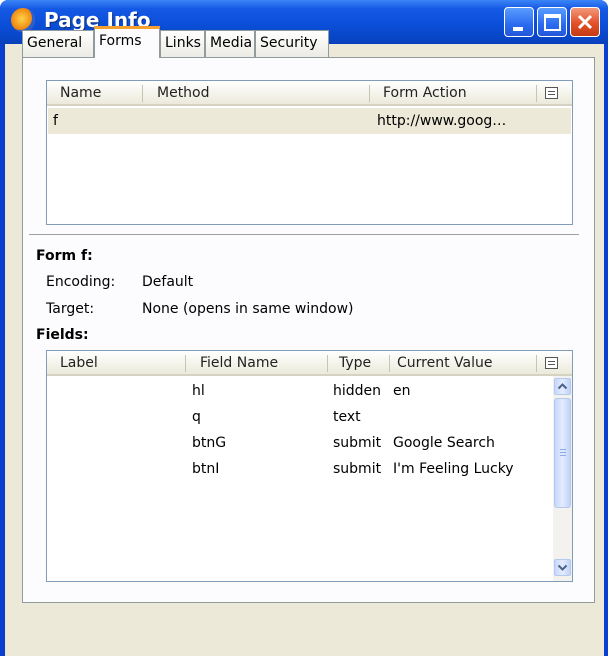  Describe the element at coordinates (292, 43) in the screenshot. I see `tab-security: Security` at that location.